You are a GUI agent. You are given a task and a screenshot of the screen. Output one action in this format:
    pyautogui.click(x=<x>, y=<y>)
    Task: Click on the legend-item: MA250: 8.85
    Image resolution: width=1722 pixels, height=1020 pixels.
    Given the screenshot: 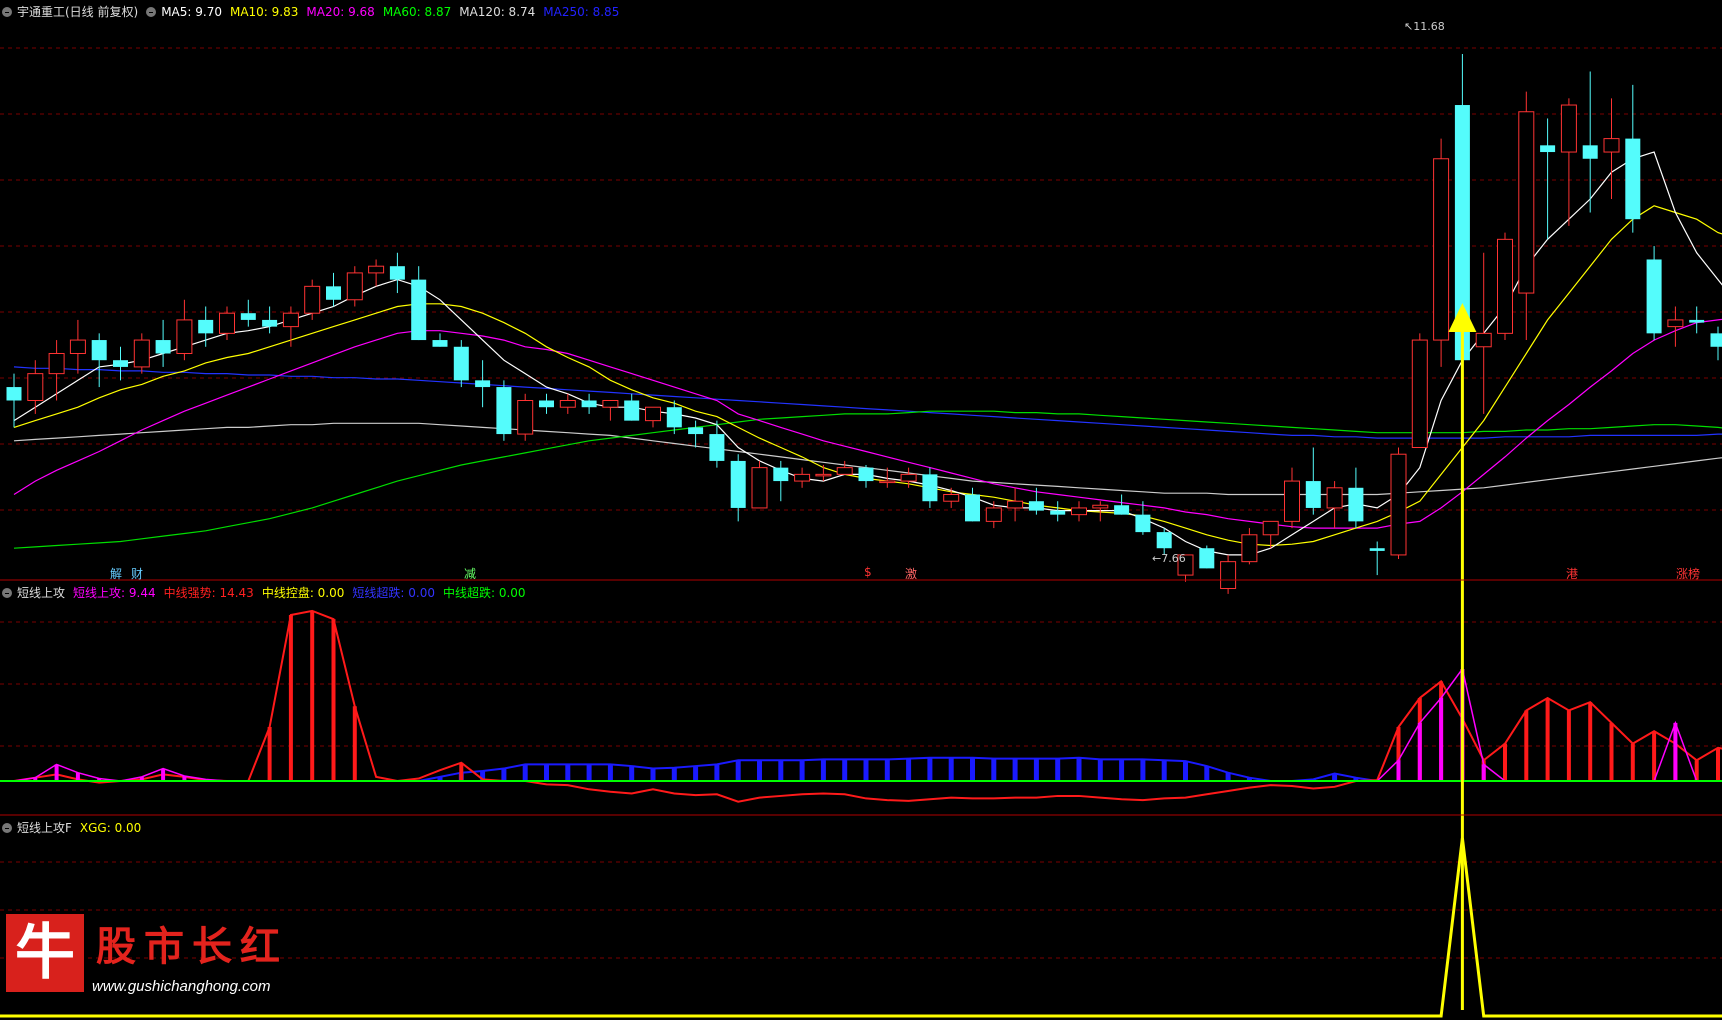 What is the action you would take?
    pyautogui.click(x=581, y=11)
    